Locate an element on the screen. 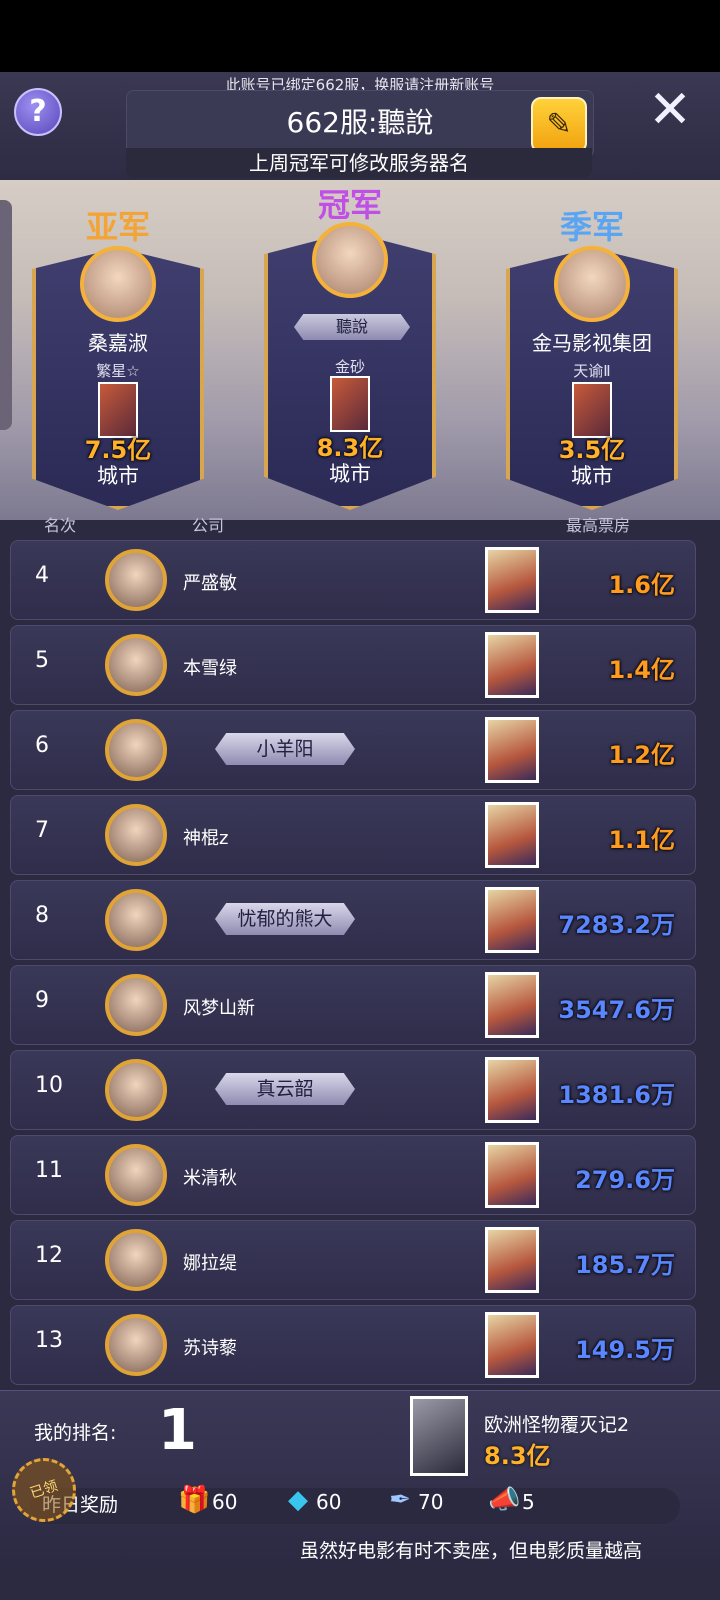 This screenshot has height=1600, width=720. row-company-name: 米清秋 is located at coordinates (210, 1178).